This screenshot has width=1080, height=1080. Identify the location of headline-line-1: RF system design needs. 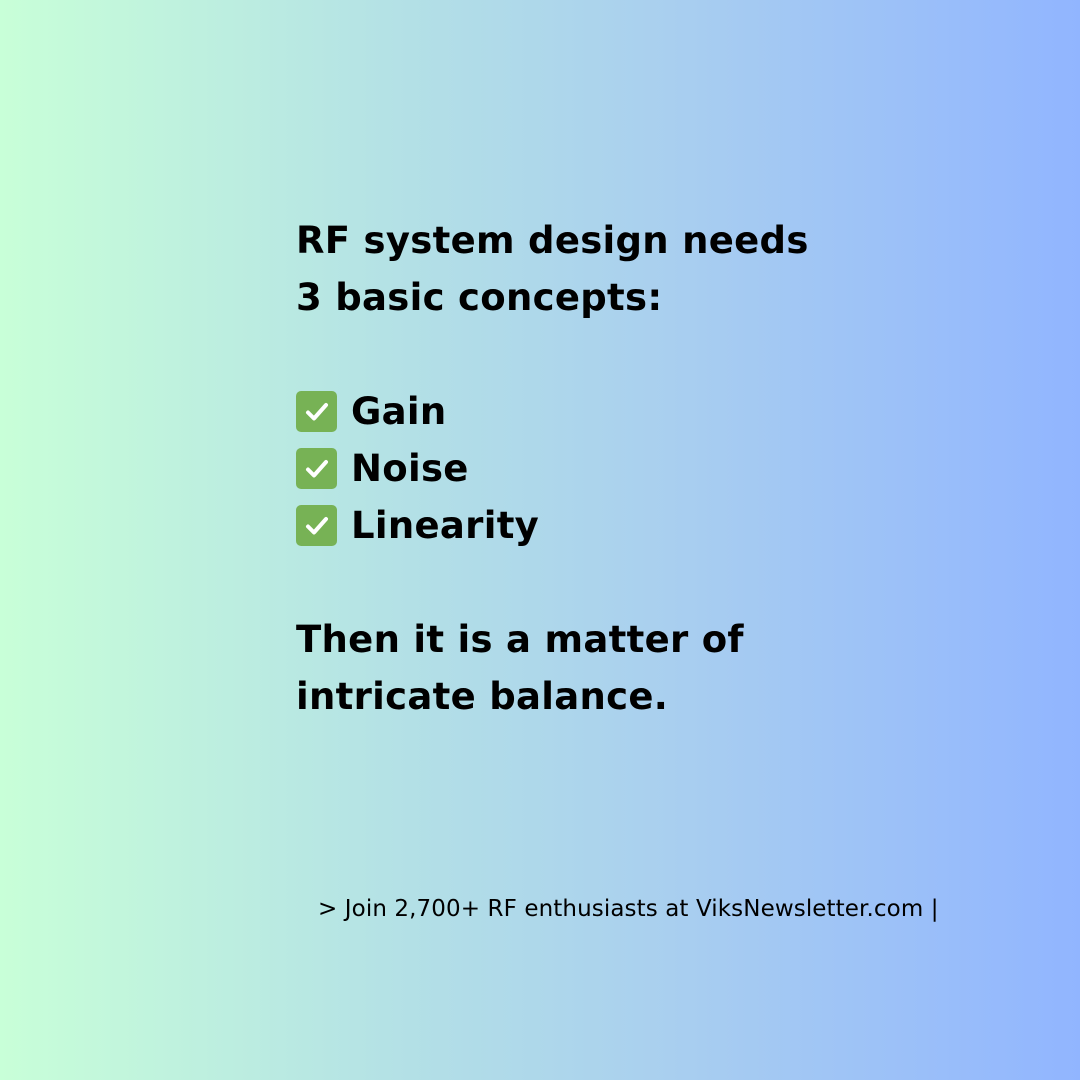
(552, 240).